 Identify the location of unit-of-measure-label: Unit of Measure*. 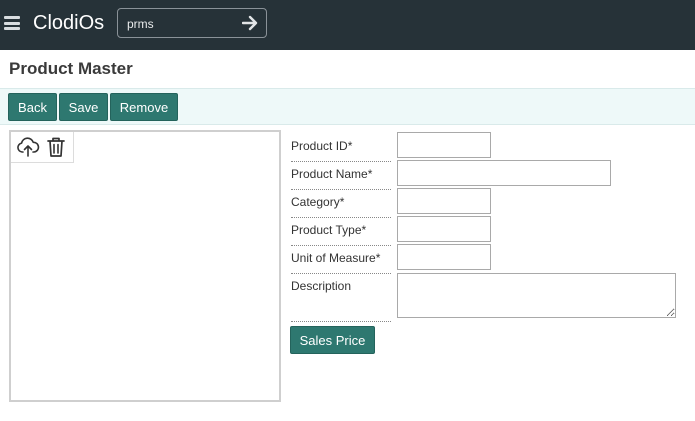
(341, 260).